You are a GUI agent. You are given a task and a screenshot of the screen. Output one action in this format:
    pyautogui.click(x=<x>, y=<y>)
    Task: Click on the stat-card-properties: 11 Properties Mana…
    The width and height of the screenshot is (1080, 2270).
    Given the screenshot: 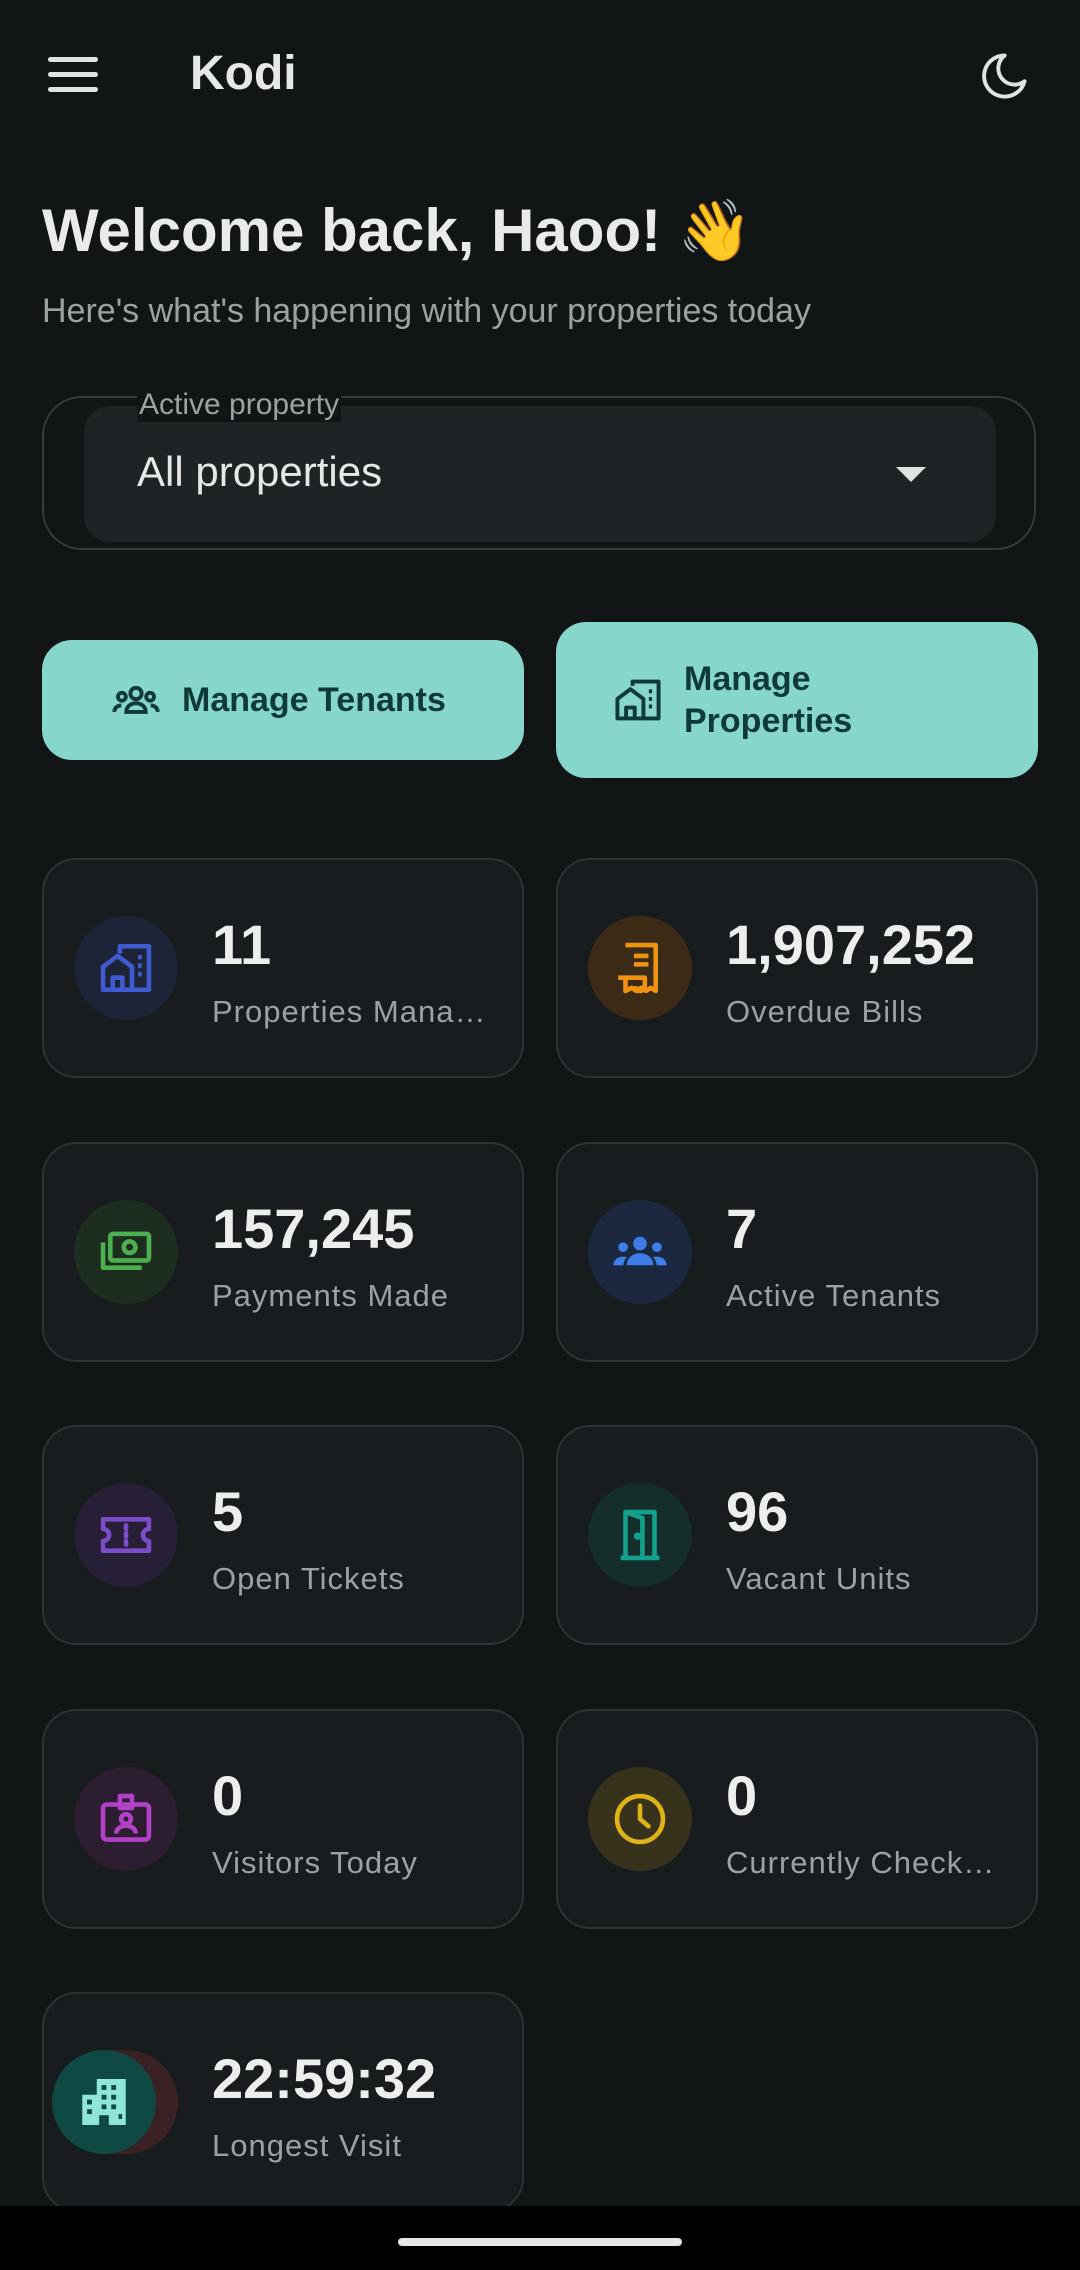 What is the action you would take?
    pyautogui.click(x=283, y=968)
    